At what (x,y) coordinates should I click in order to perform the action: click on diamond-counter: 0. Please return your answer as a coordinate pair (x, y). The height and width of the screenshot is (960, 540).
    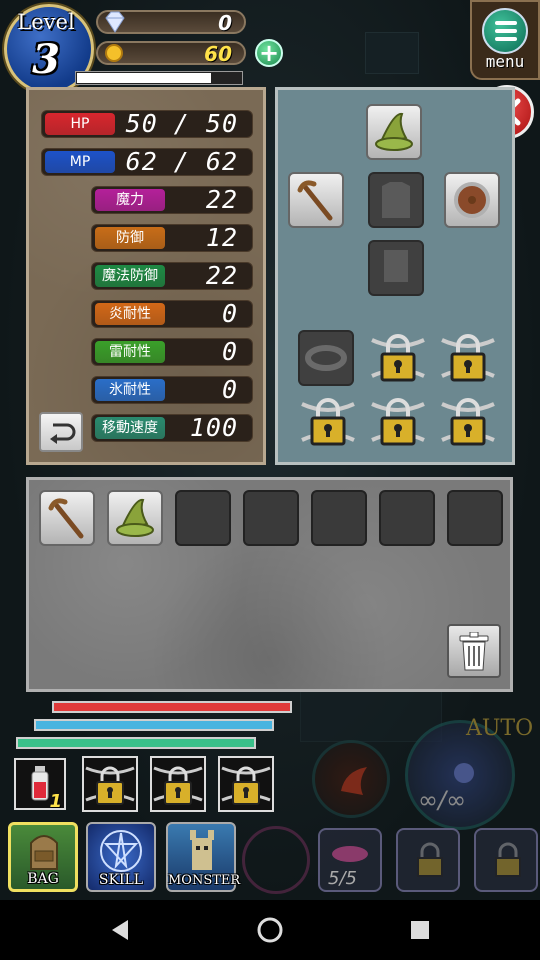
    Looking at the image, I should click on (171, 22).